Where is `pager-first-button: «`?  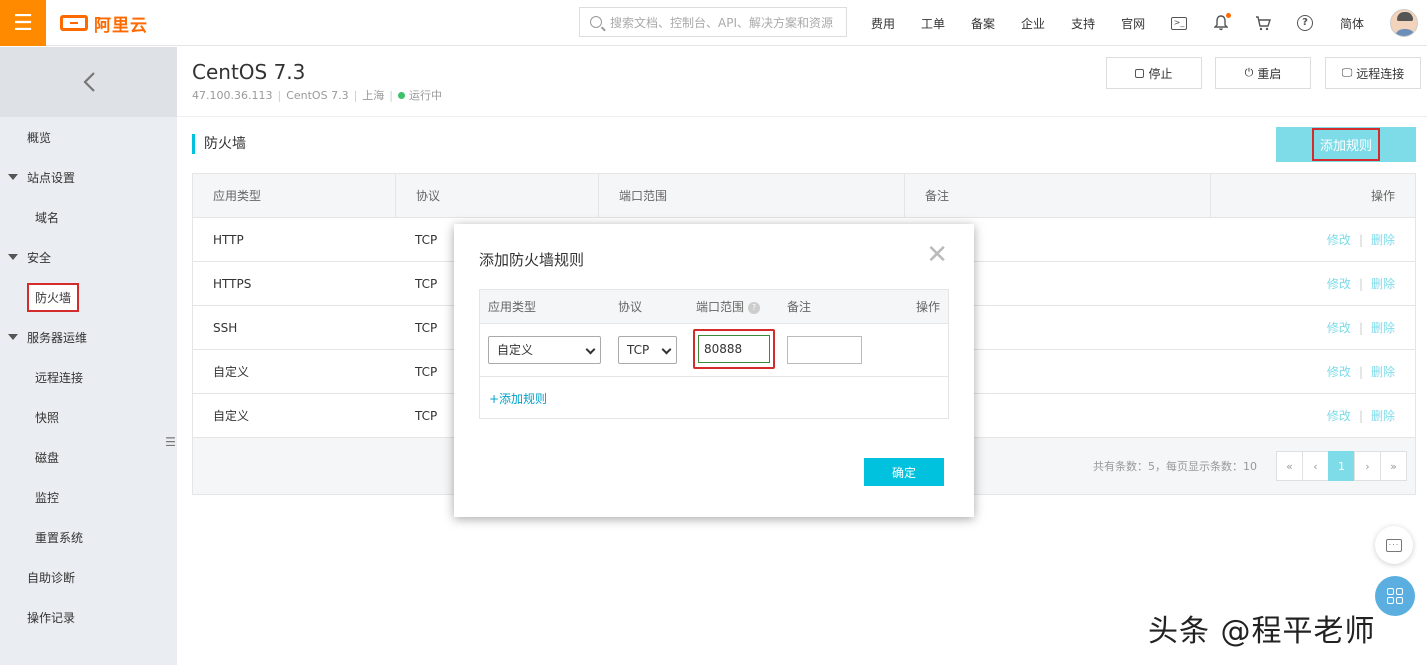 pager-first-button: « is located at coordinates (1289, 466).